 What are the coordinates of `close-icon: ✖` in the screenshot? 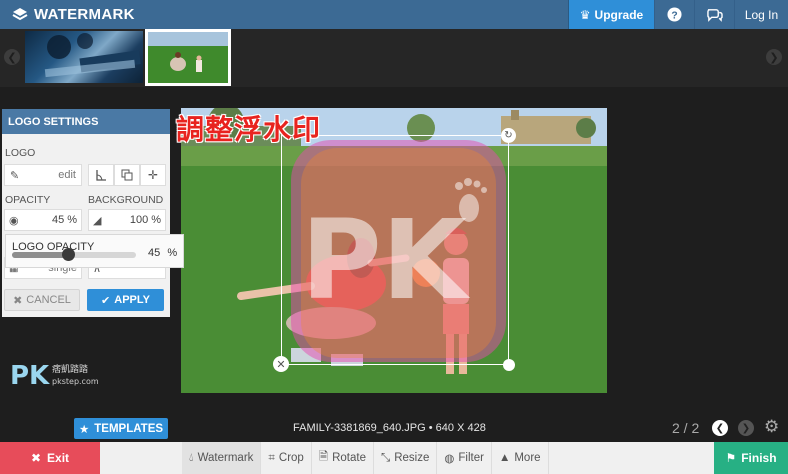 It's located at (36, 458).